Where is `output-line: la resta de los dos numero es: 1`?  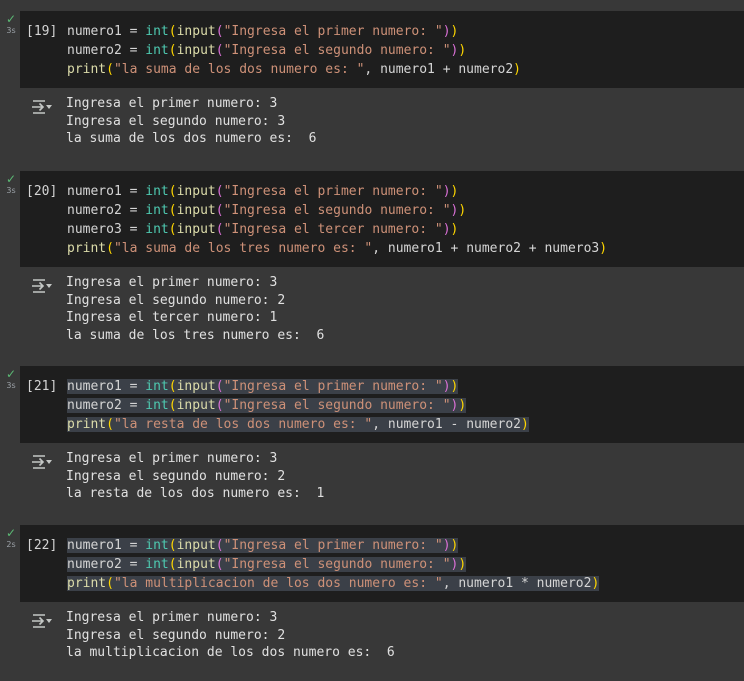 output-line: la resta de los dos numero es: 1 is located at coordinates (195, 493).